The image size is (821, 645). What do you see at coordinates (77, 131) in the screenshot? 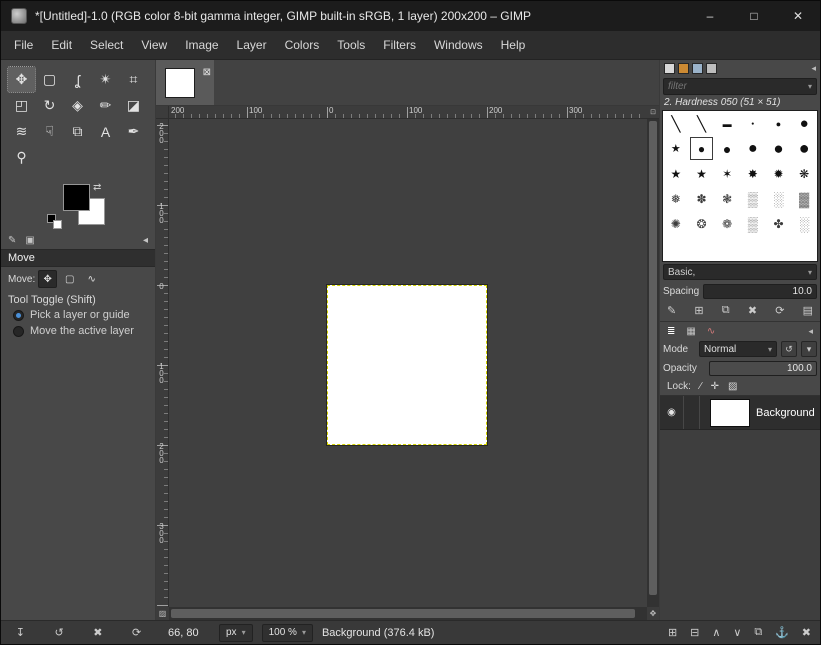
I see `clone-tool-icon: ⧉` at bounding box center [77, 131].